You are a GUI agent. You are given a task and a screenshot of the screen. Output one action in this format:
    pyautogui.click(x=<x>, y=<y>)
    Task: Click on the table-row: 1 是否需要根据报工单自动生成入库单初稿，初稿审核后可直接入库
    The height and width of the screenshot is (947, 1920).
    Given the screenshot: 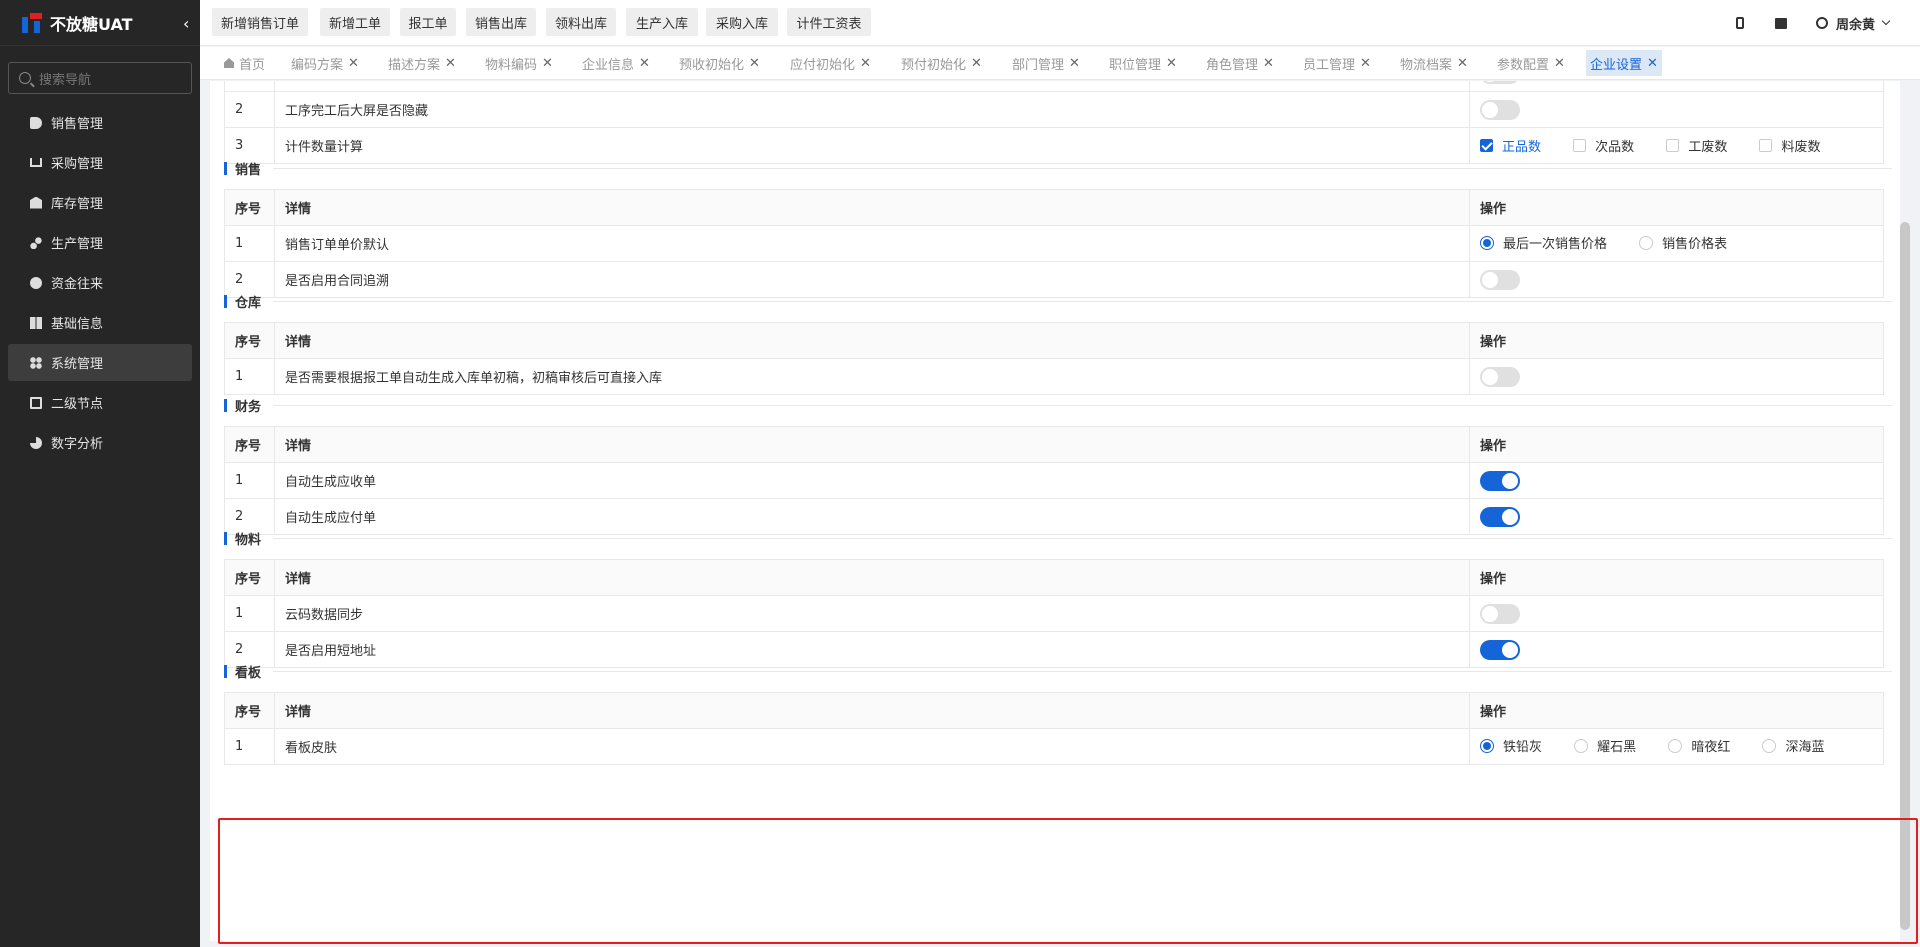 What is the action you would take?
    pyautogui.click(x=1054, y=376)
    